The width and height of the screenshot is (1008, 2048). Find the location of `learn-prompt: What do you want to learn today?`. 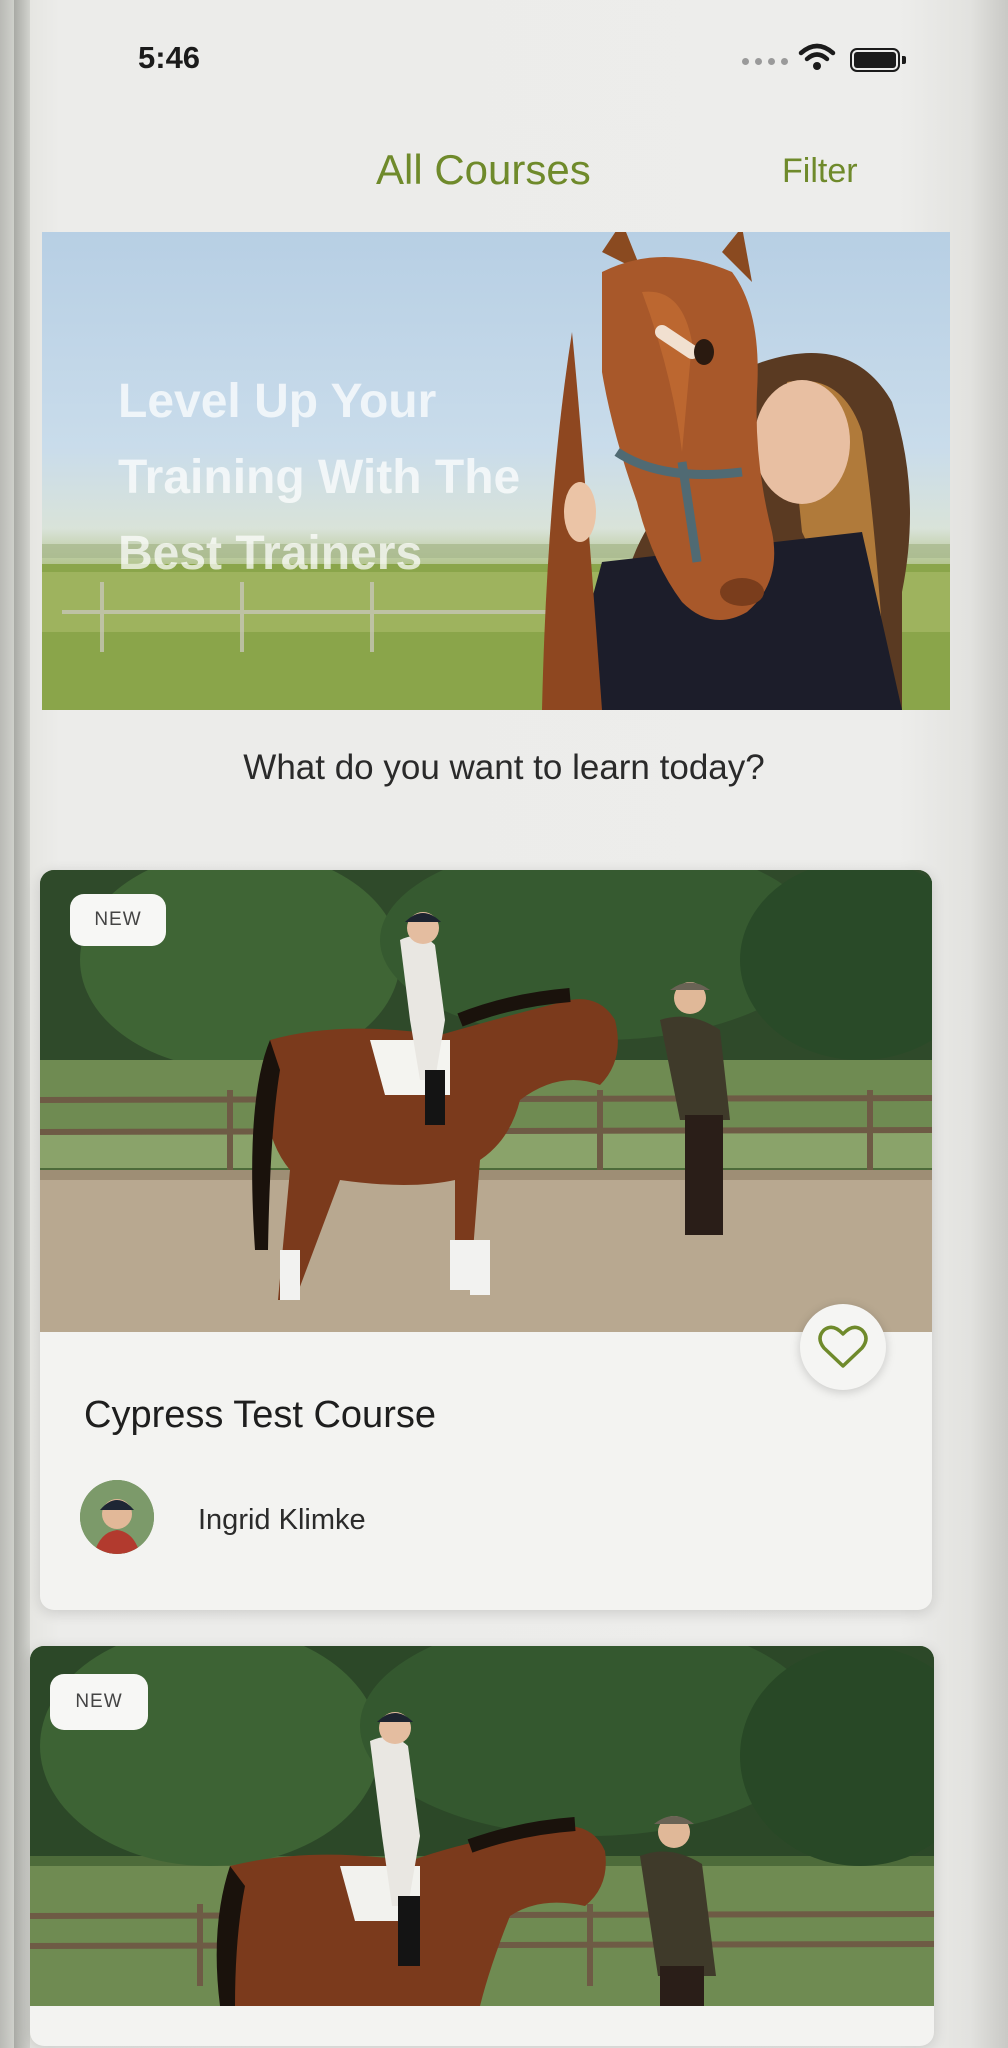

learn-prompt: What do you want to learn today? is located at coordinates (504, 767).